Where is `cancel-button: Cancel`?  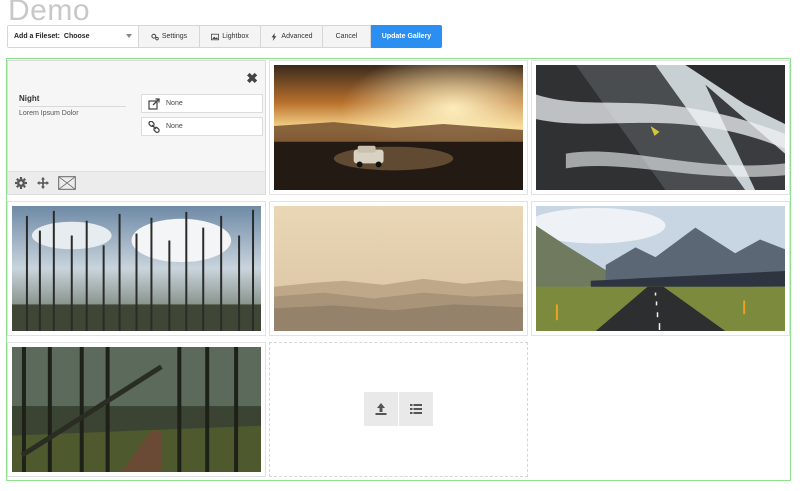
cancel-button: Cancel is located at coordinates (347, 36).